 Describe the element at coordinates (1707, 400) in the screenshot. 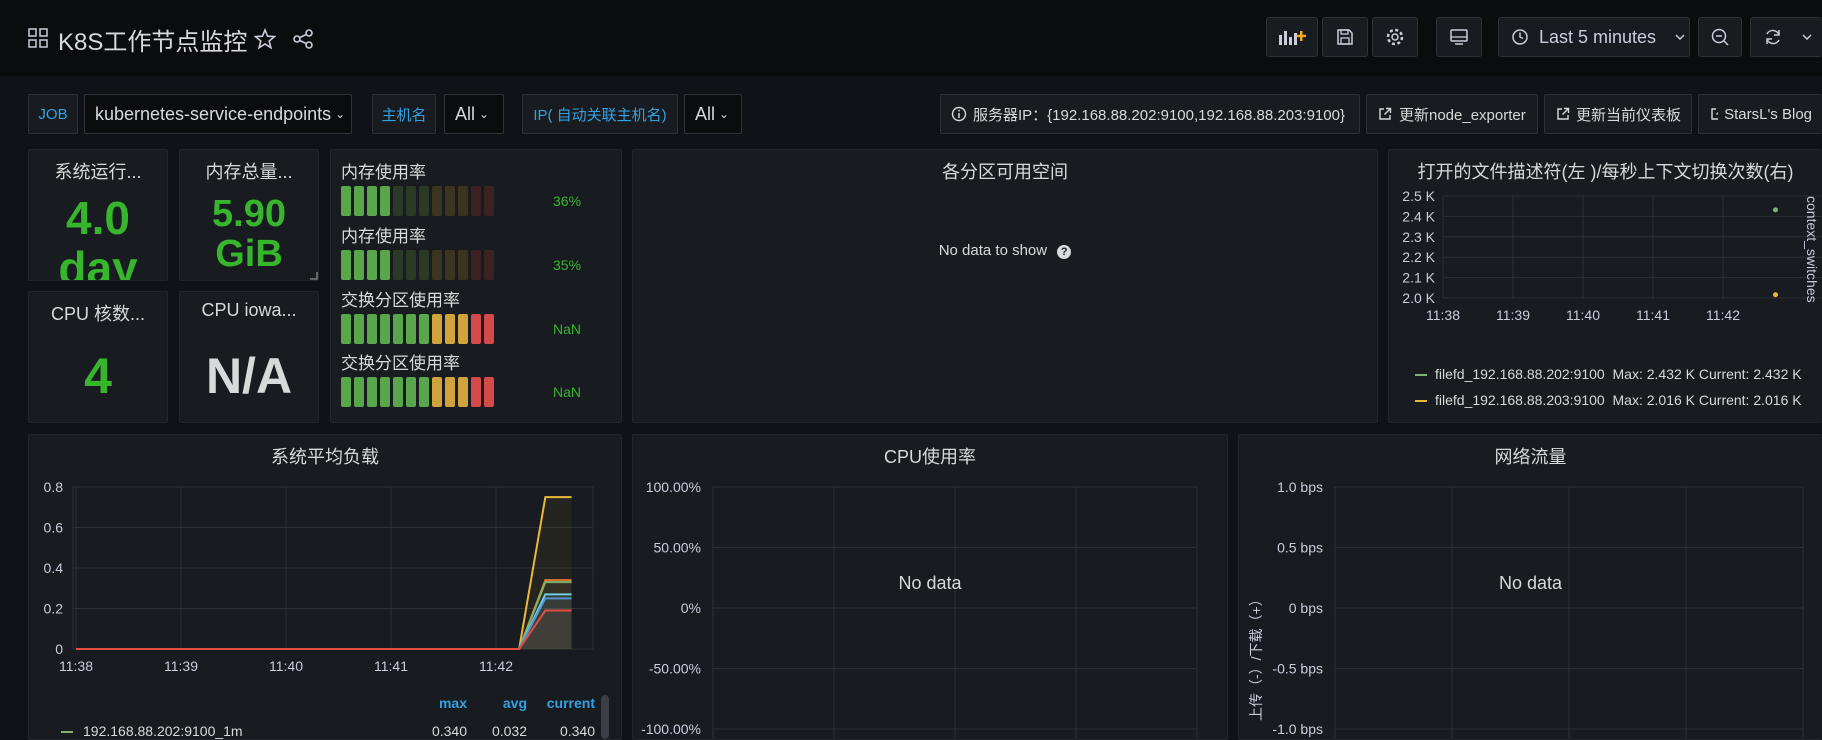

I see `legend-series-stats: Max: 2.016 K Current: 2.016 K` at that location.